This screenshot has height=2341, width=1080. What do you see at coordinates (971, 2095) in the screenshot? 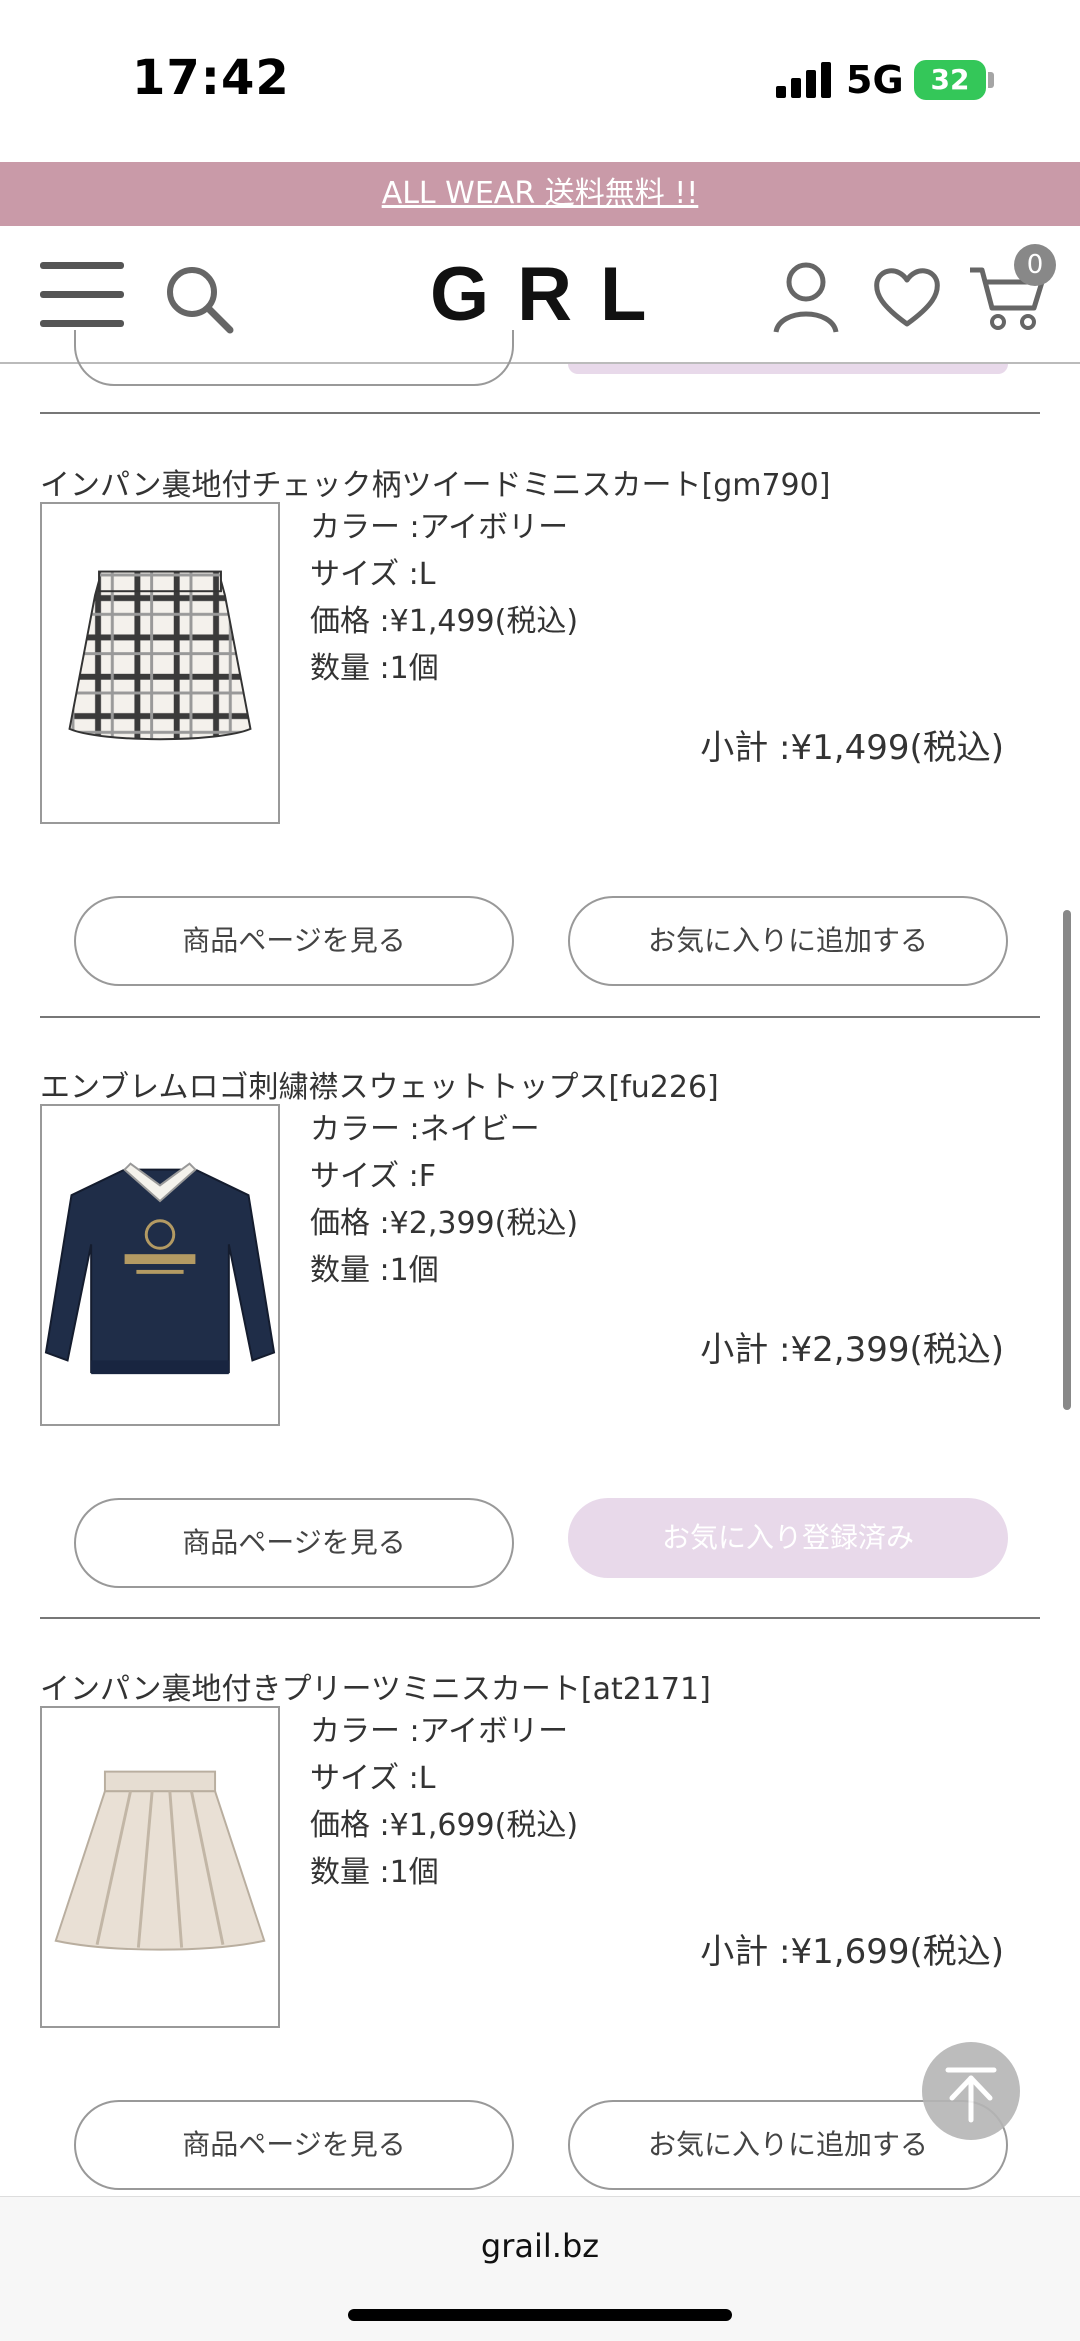
I see `arrow-up-icon` at bounding box center [971, 2095].